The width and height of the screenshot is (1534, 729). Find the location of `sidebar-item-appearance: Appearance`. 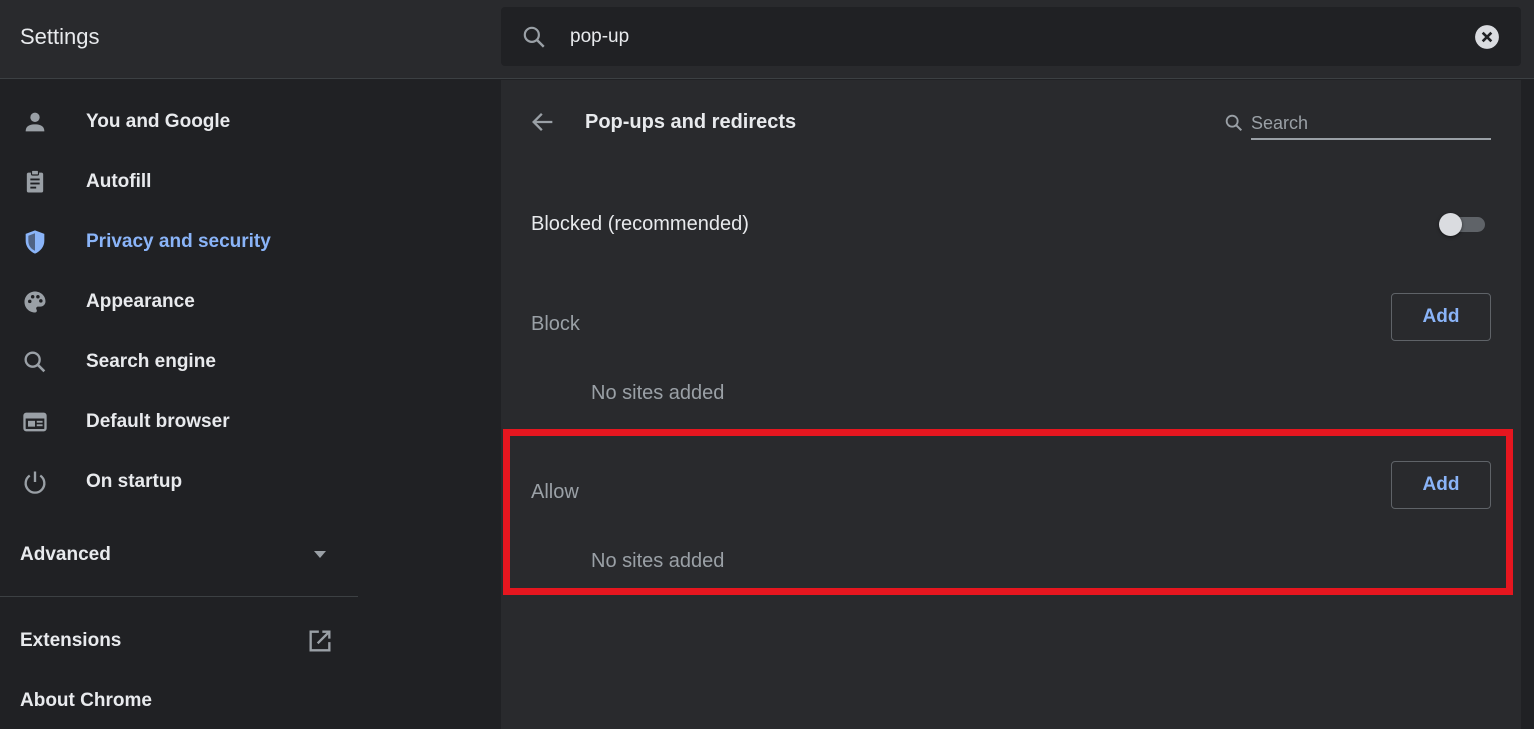

sidebar-item-appearance: Appearance is located at coordinates (180, 302).